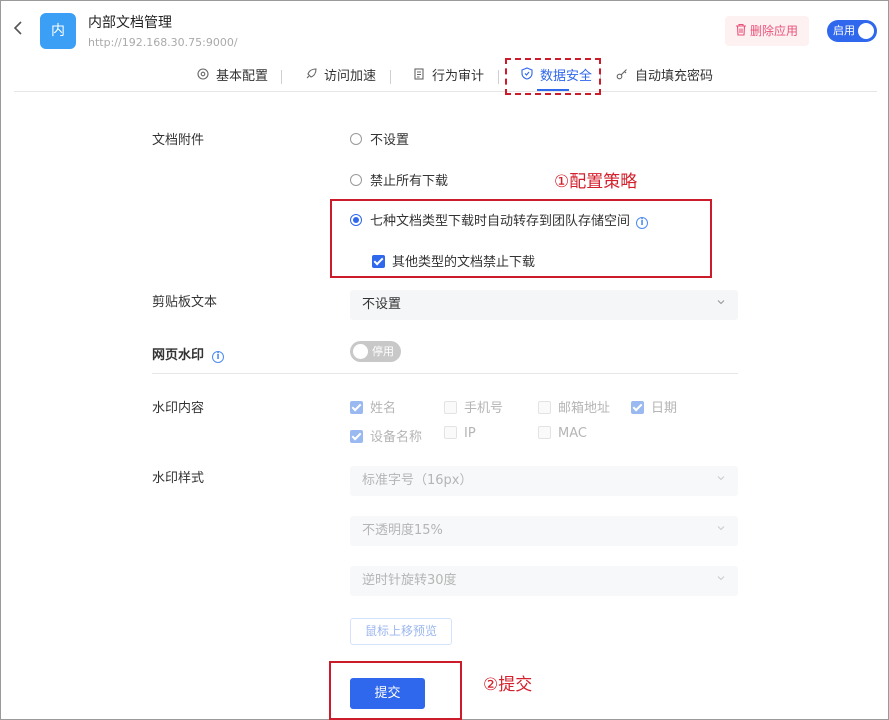 The height and width of the screenshot is (720, 889). What do you see at coordinates (178, 478) in the screenshot?
I see `watermark-style-label: 水印样式` at bounding box center [178, 478].